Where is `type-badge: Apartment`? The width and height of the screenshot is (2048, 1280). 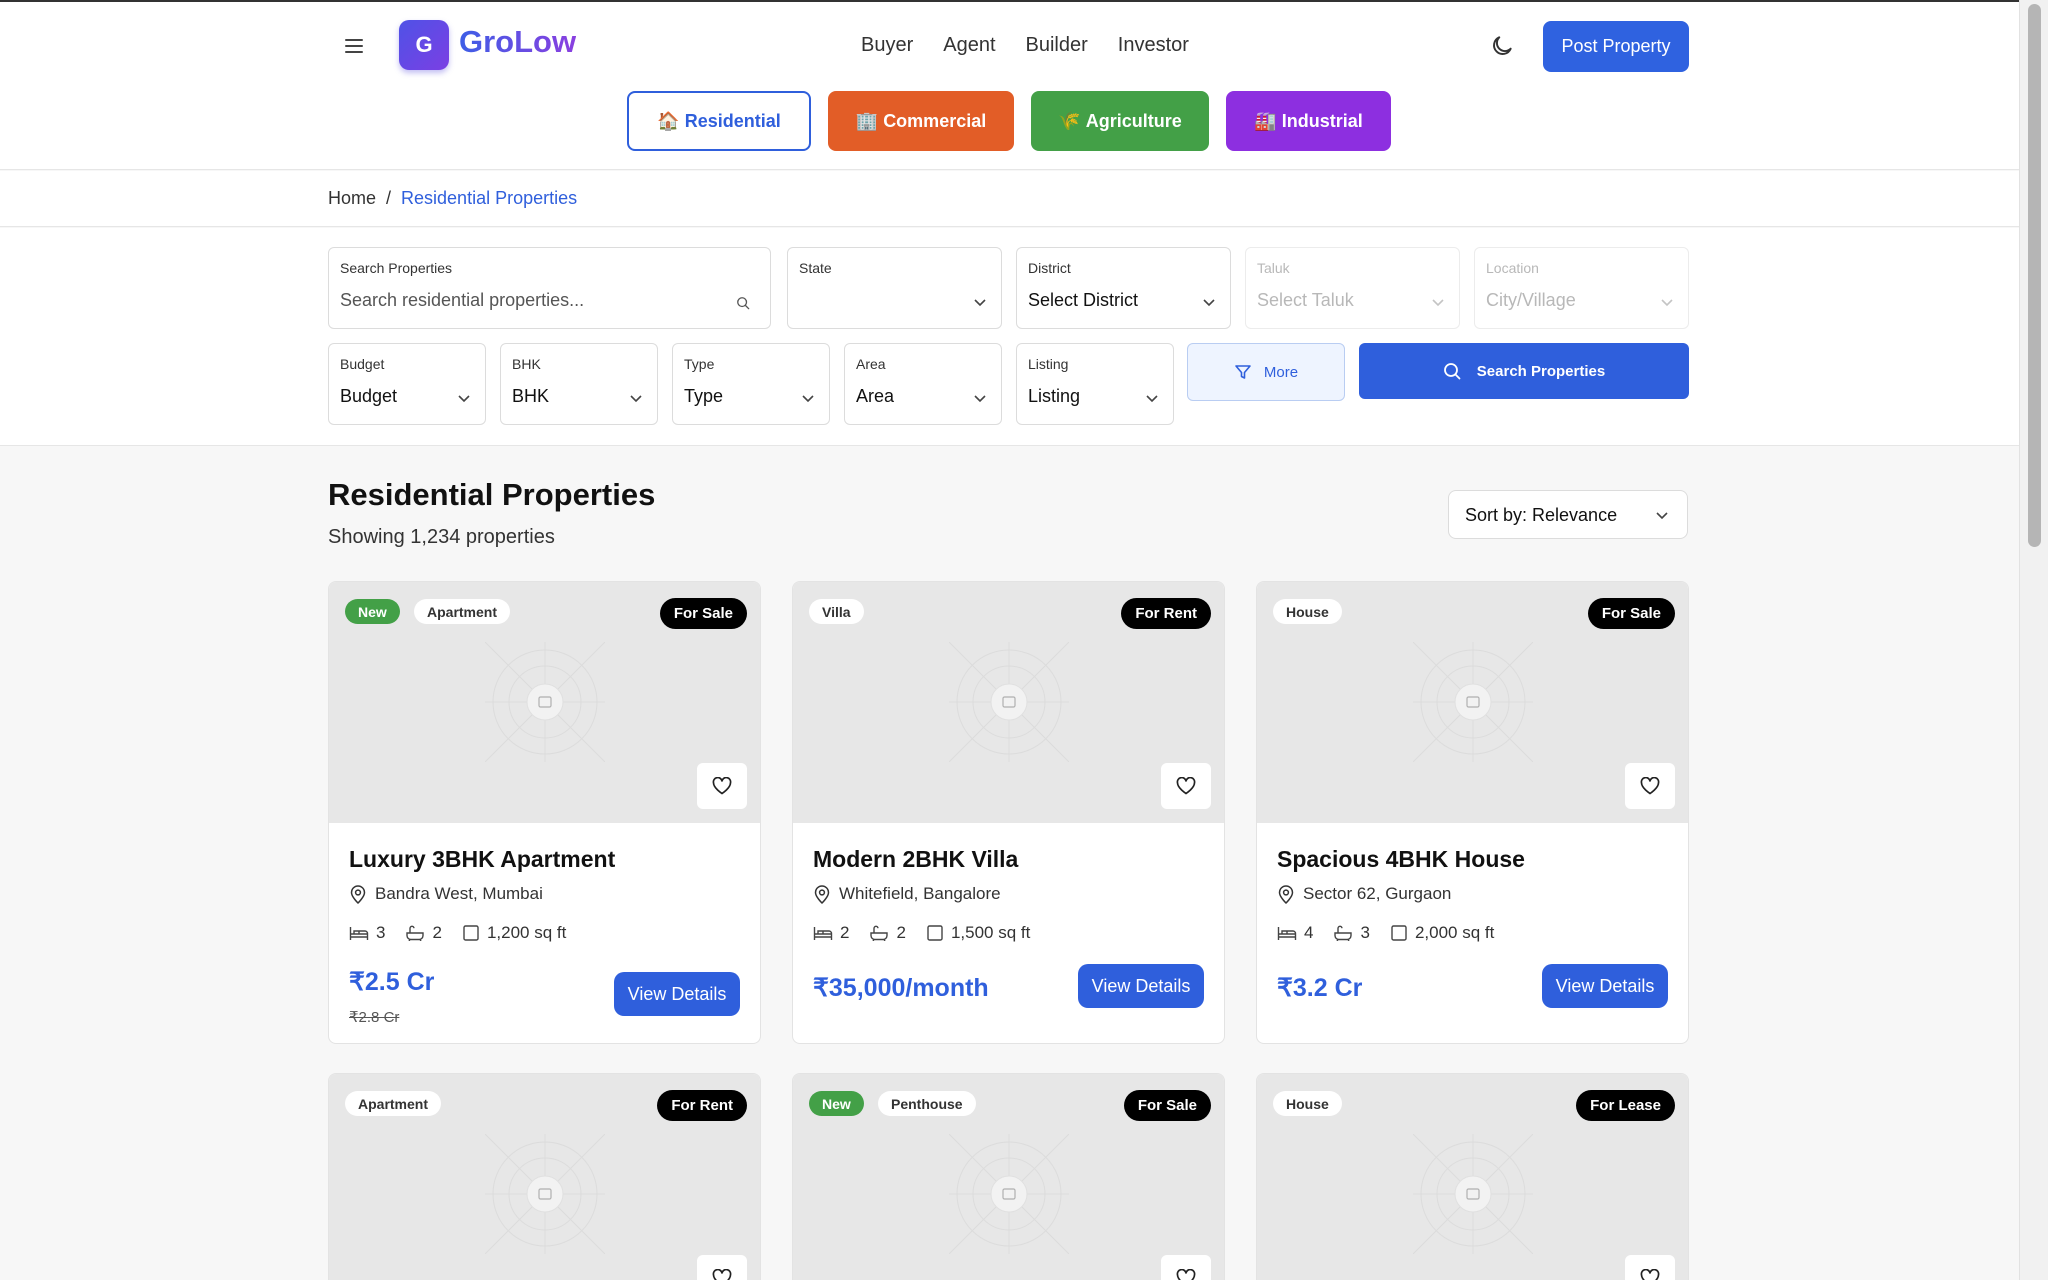
type-badge: Apartment is located at coordinates (462, 611).